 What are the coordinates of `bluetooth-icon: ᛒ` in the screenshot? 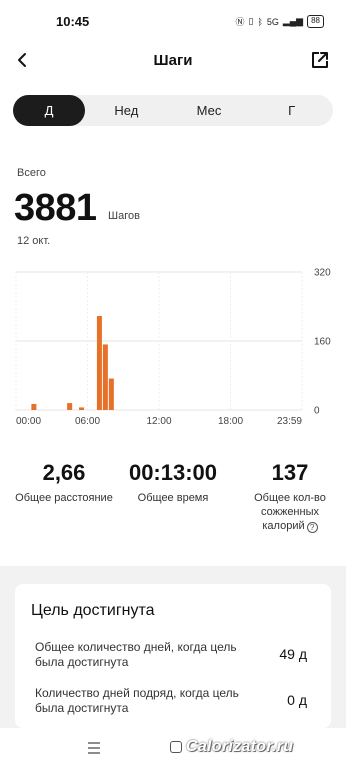 It's located at (260, 21).